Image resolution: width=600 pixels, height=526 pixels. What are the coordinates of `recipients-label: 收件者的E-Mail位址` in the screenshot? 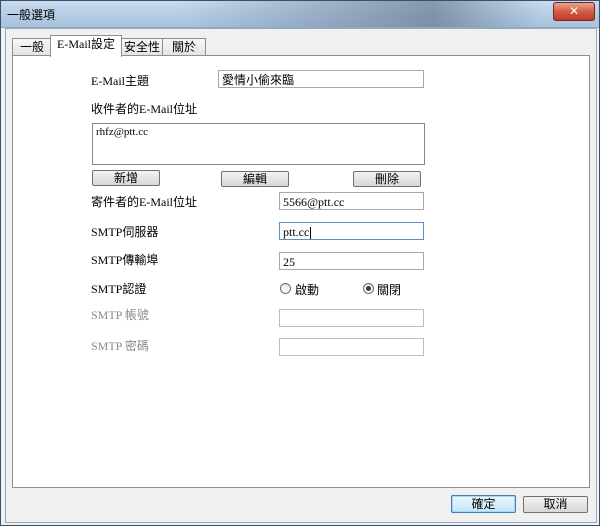 It's located at (144, 109).